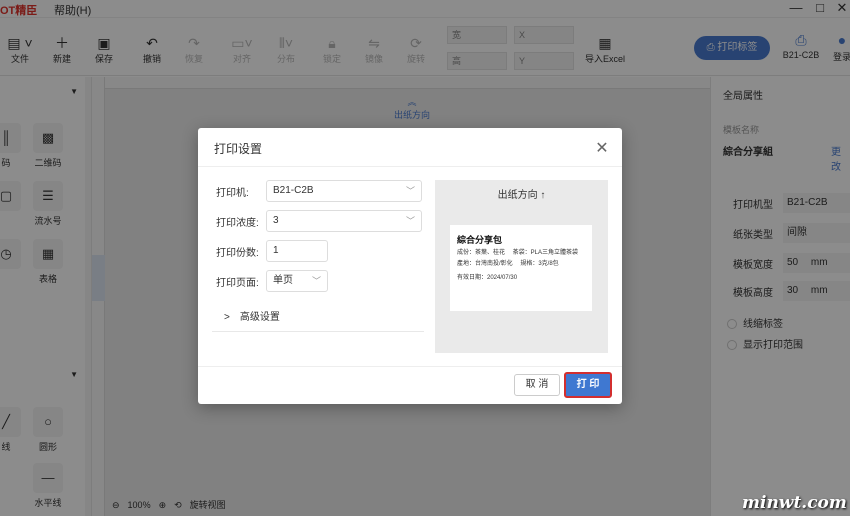 Image resolution: width=850 pixels, height=516 pixels. Describe the element at coordinates (344, 191) in the screenshot. I see `printer-select: B21-C2B ﹀` at that location.